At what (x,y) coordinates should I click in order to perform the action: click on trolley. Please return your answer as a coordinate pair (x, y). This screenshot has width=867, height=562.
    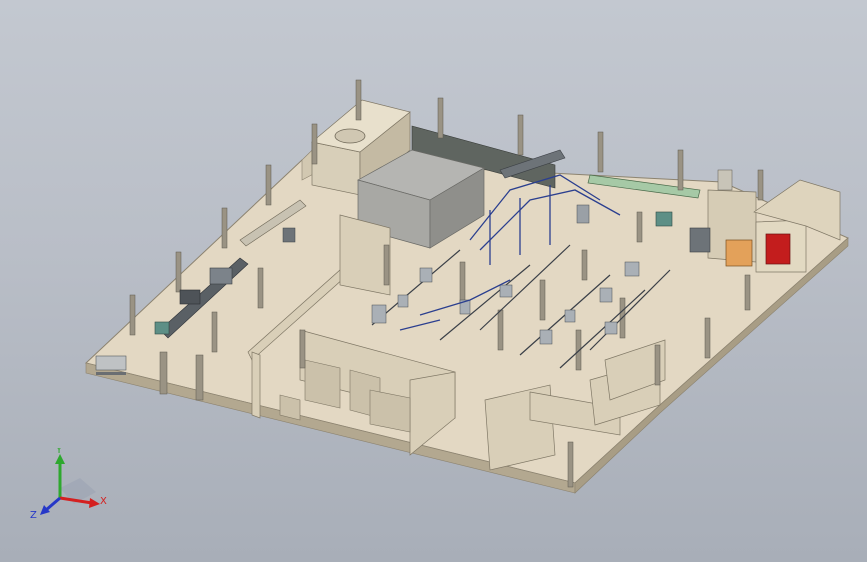
    Looking at the image, I should click on (111, 365).